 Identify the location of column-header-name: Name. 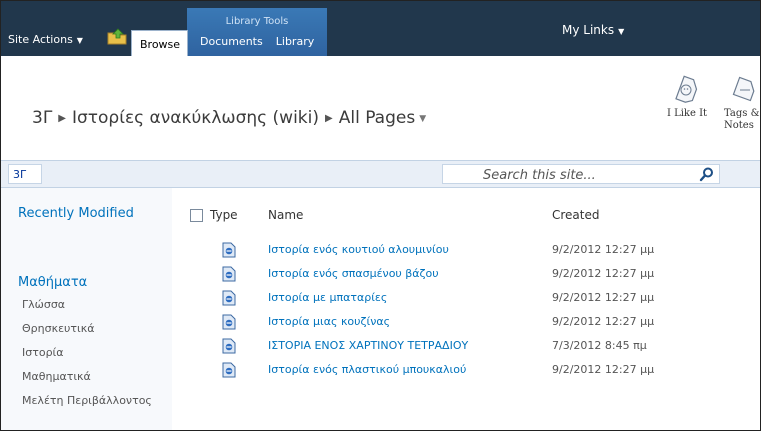
(285, 215).